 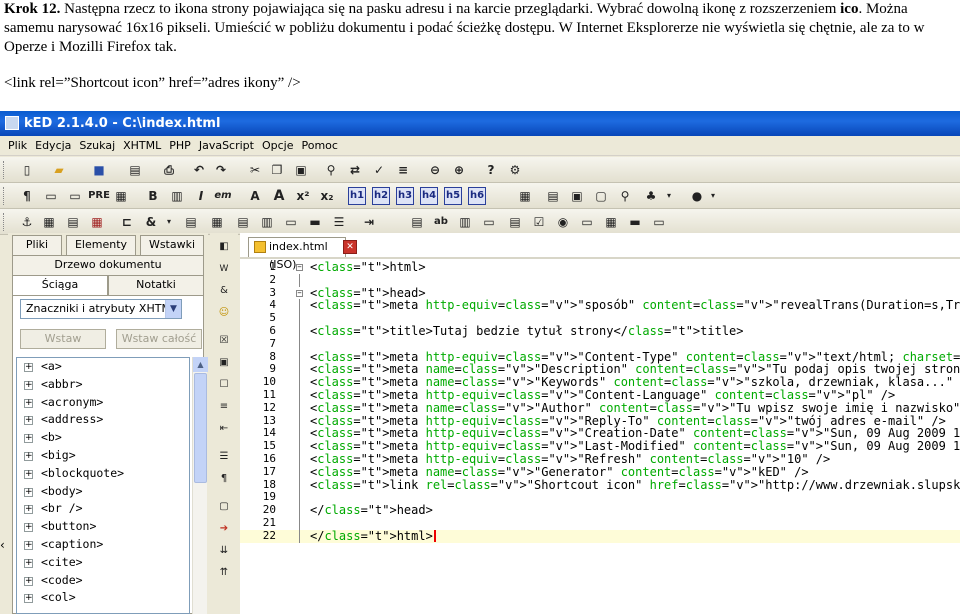 I want to click on textarea-icon: ▥, so click(x=465, y=222).